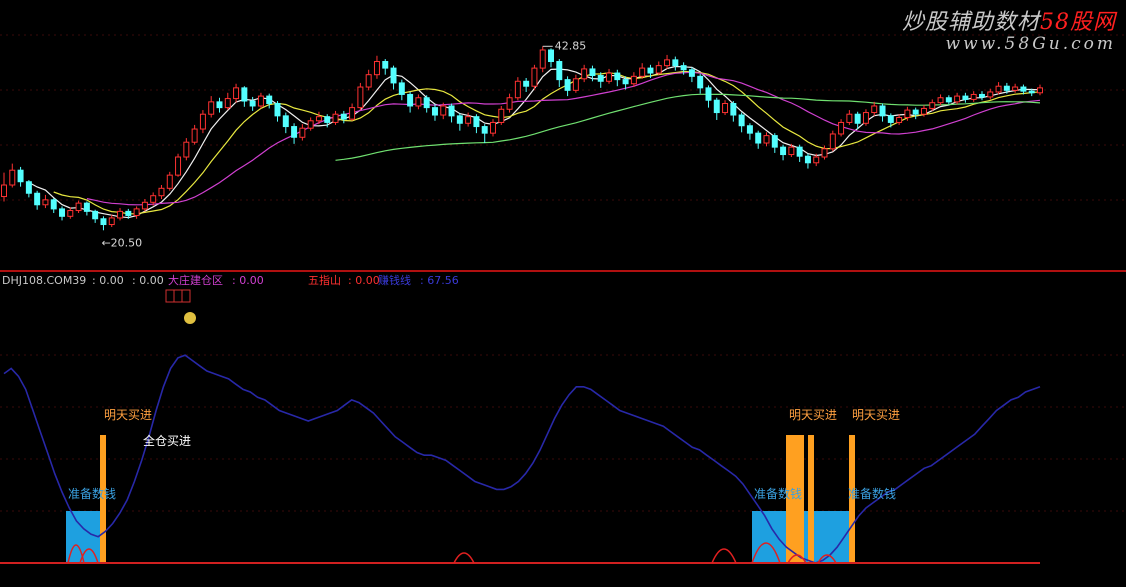 The height and width of the screenshot is (587, 1126). What do you see at coordinates (92, 493) in the screenshot?
I see `prepare-money-label: 准备数钱` at bounding box center [92, 493].